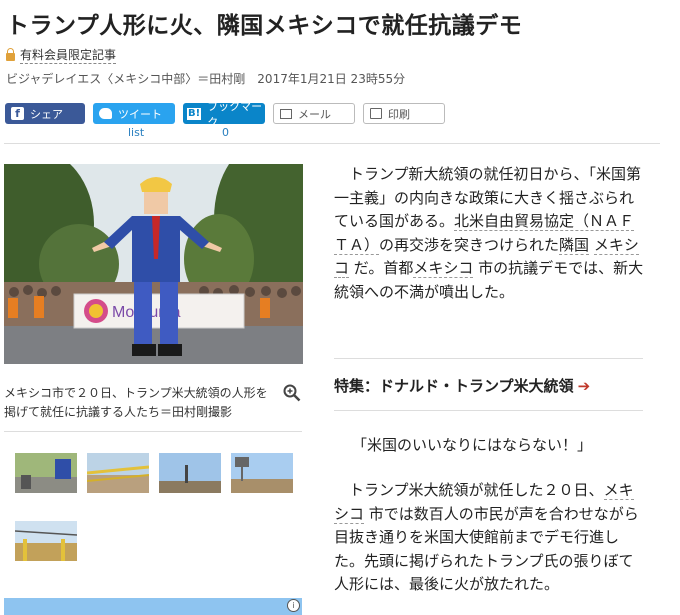  What do you see at coordinates (264, 26) in the screenshot?
I see `article-title: トランプ人形に火、隣国メキシコで就任抗議デモ` at bounding box center [264, 26].